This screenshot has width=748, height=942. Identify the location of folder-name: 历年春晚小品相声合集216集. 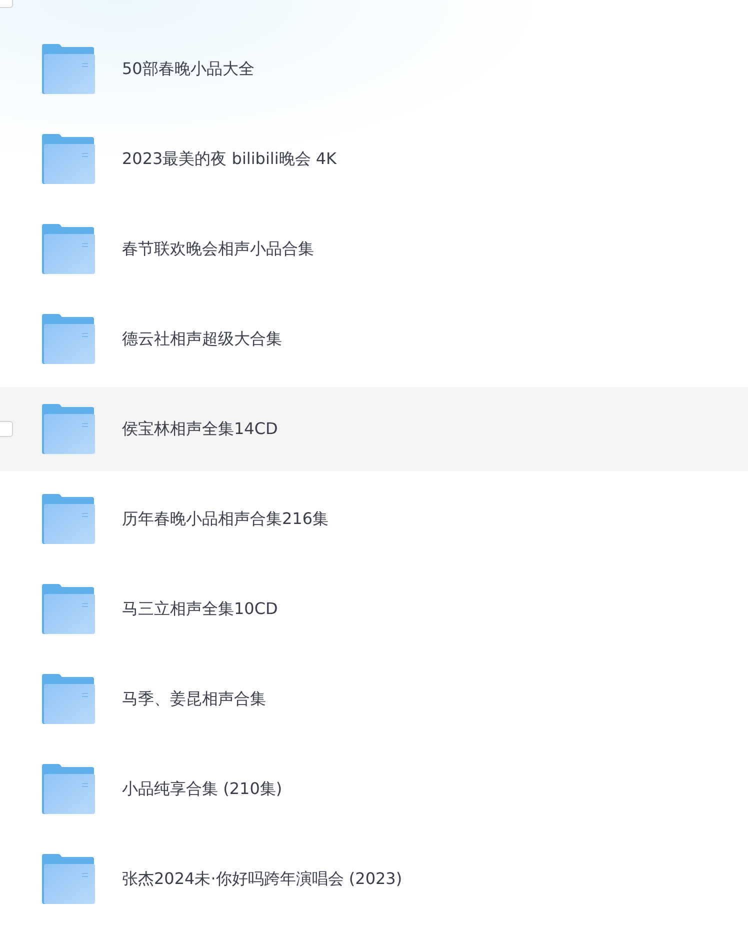
(225, 519).